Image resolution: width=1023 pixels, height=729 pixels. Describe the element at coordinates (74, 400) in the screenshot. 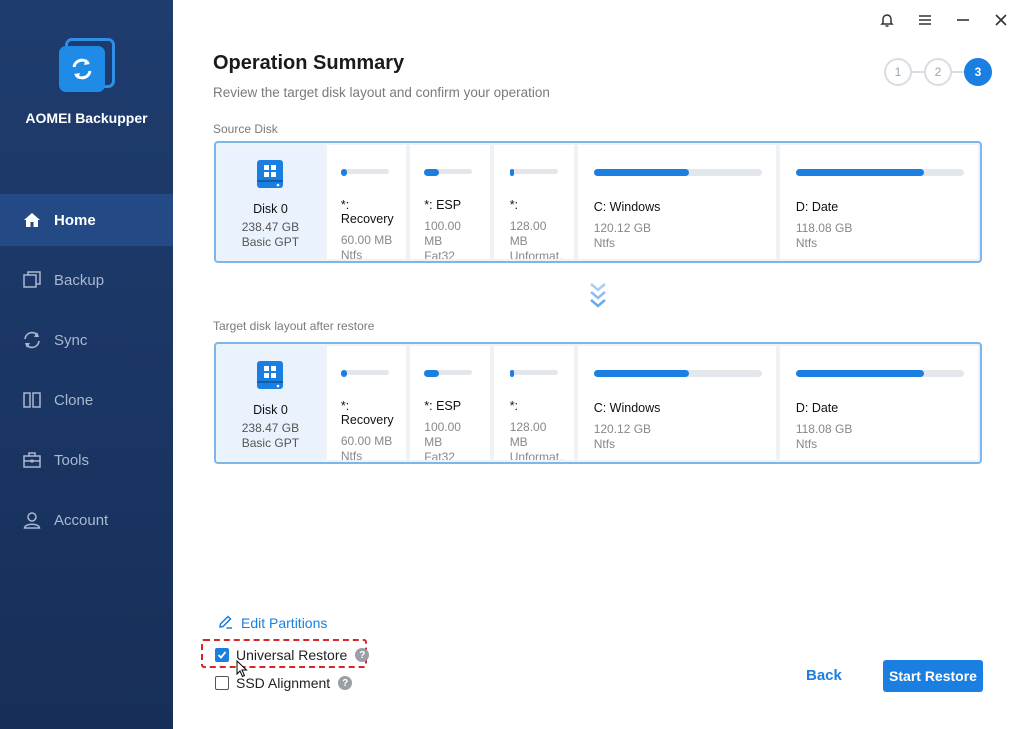

I see `sidebar-item-label: Clone` at that location.